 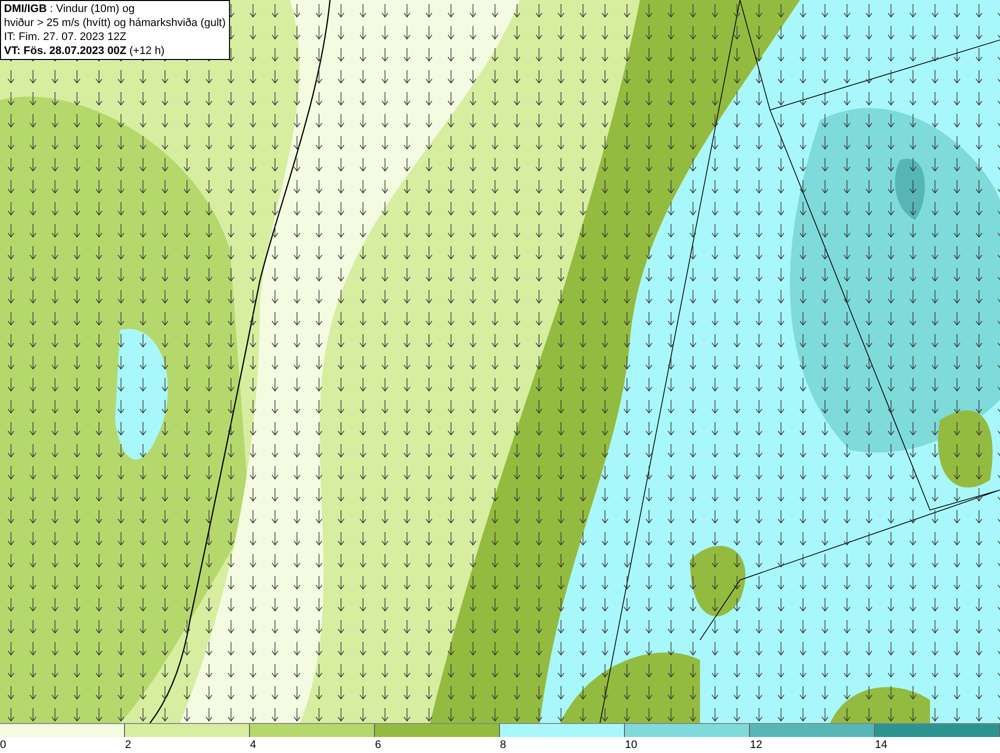 I want to click on chart-title-line: DMI/IGB : Vindur (10m) og, so click(x=70, y=9).